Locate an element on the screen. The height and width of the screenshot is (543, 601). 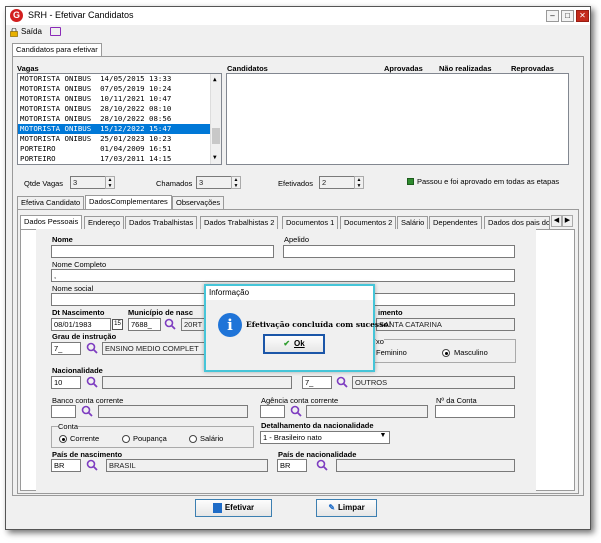
conta-label: Nº da Conta is located at coordinates (456, 400).